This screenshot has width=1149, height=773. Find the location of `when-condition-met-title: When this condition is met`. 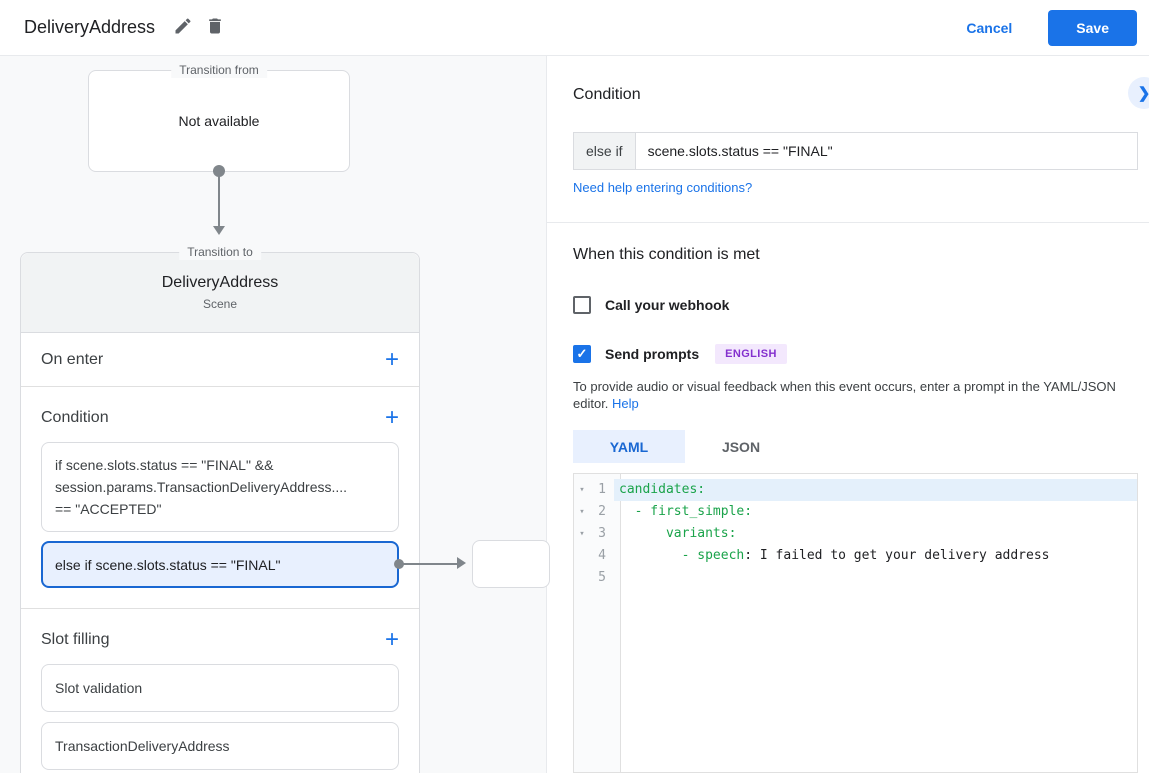

when-condition-met-title: When this condition is met is located at coordinates (666, 254).